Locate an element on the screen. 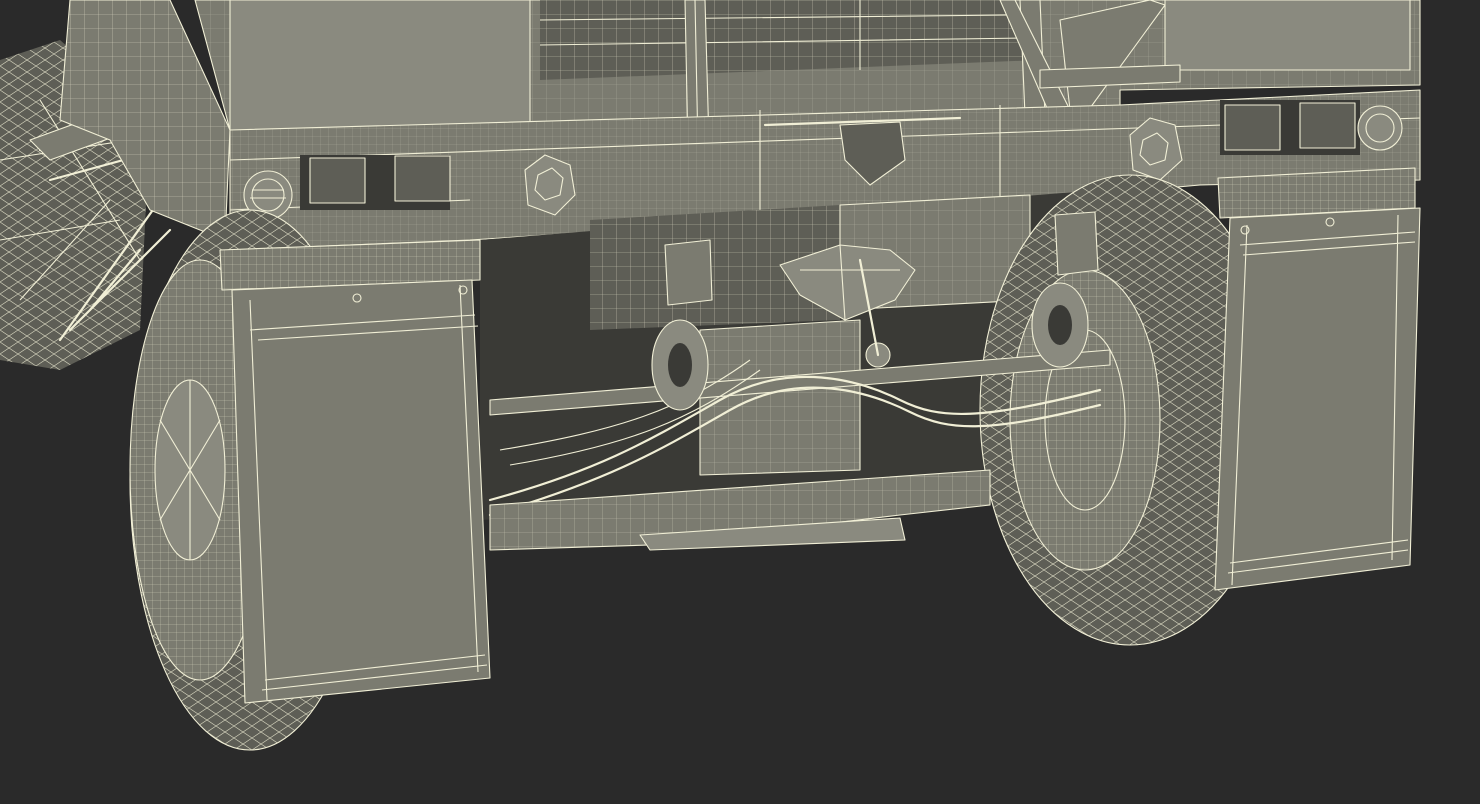 This screenshot has height=804, width=1480. left-mud-flap is located at coordinates (355, 471).